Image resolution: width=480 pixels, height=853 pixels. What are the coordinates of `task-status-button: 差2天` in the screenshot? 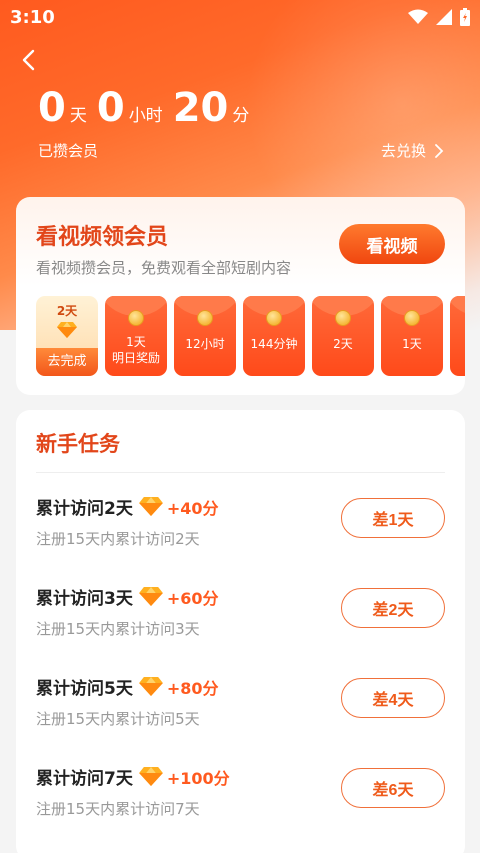 It's located at (393, 608).